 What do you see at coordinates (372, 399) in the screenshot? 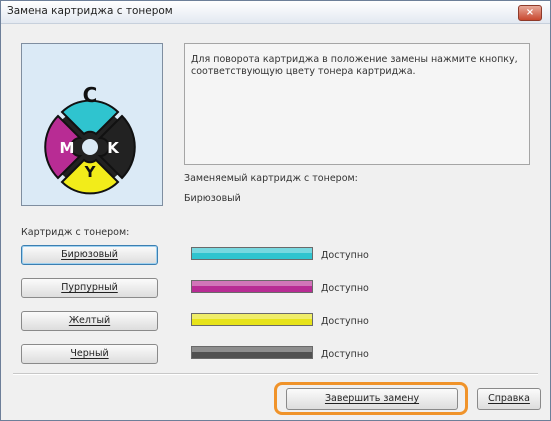
I see `finish-replacement-button: Завершить замену` at bounding box center [372, 399].